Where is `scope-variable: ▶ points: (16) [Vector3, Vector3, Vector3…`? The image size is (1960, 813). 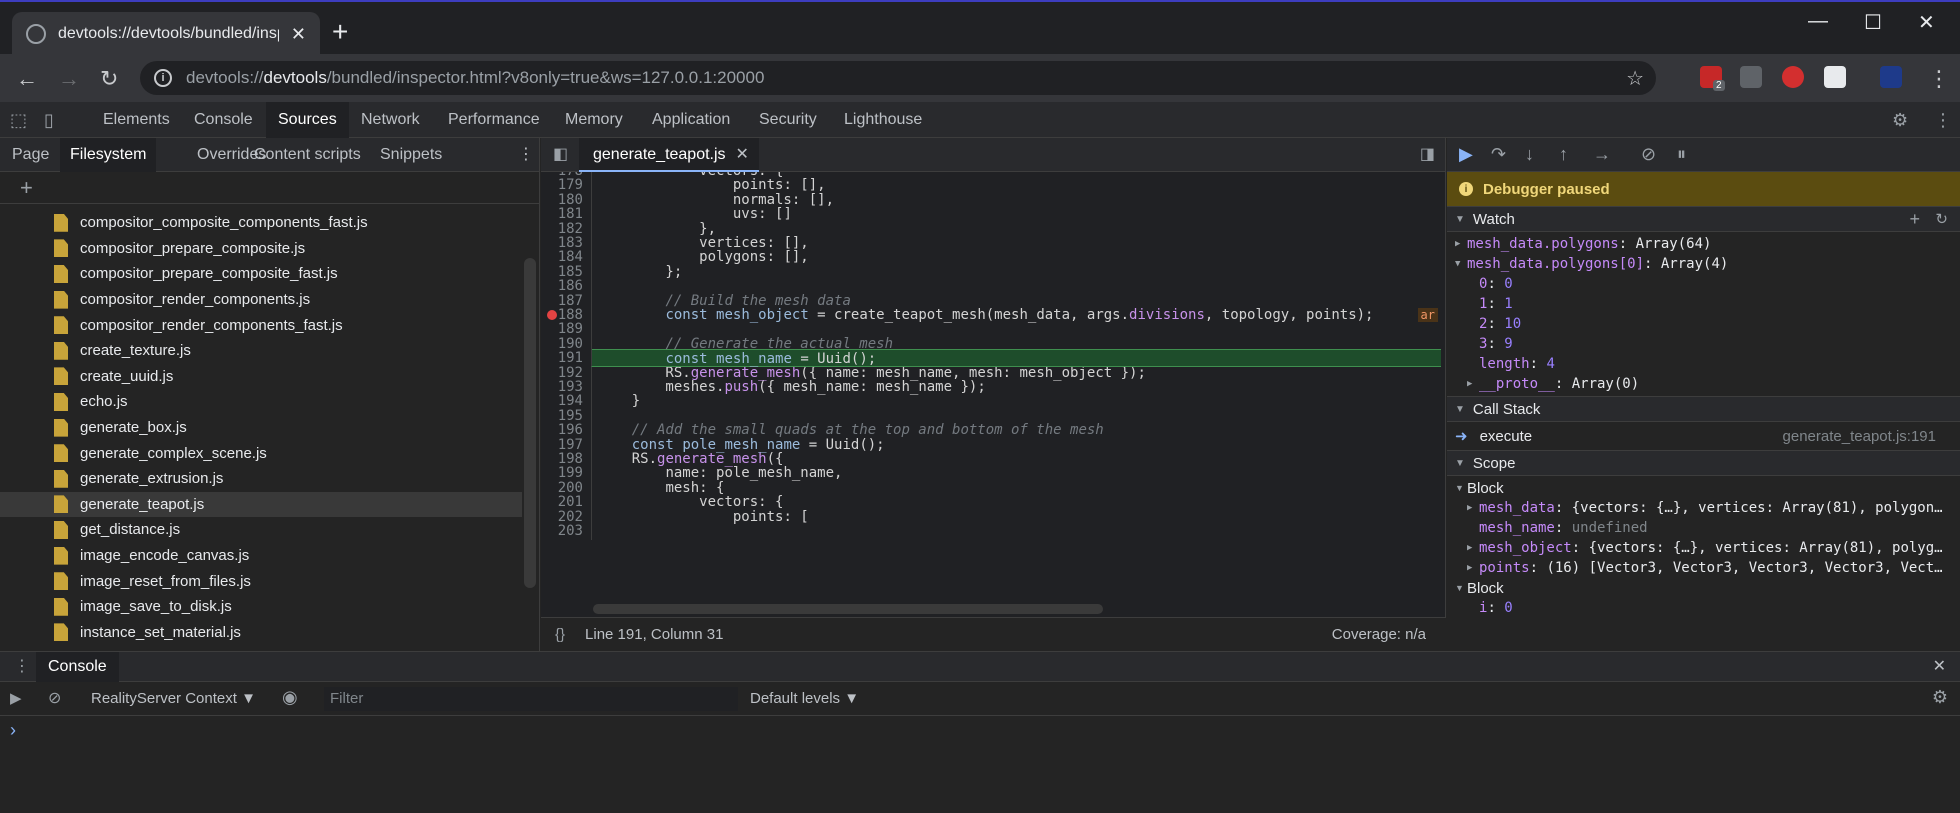 scope-variable: ▶ points: (16) [Vector3, Vector3, Vector3… is located at coordinates (1707, 568).